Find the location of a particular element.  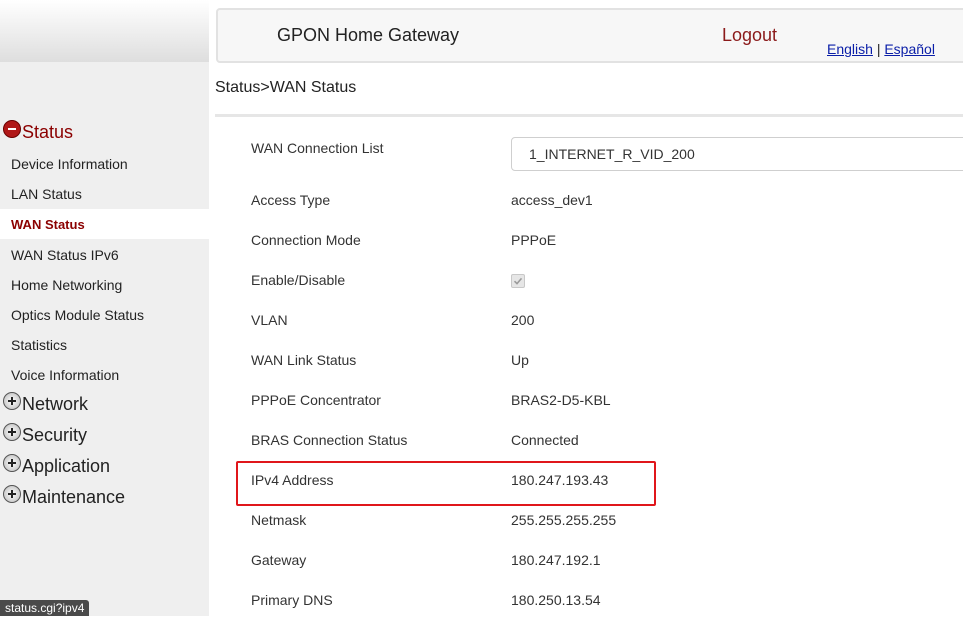

sidebar-item-label: Voice Information is located at coordinates (65, 375).